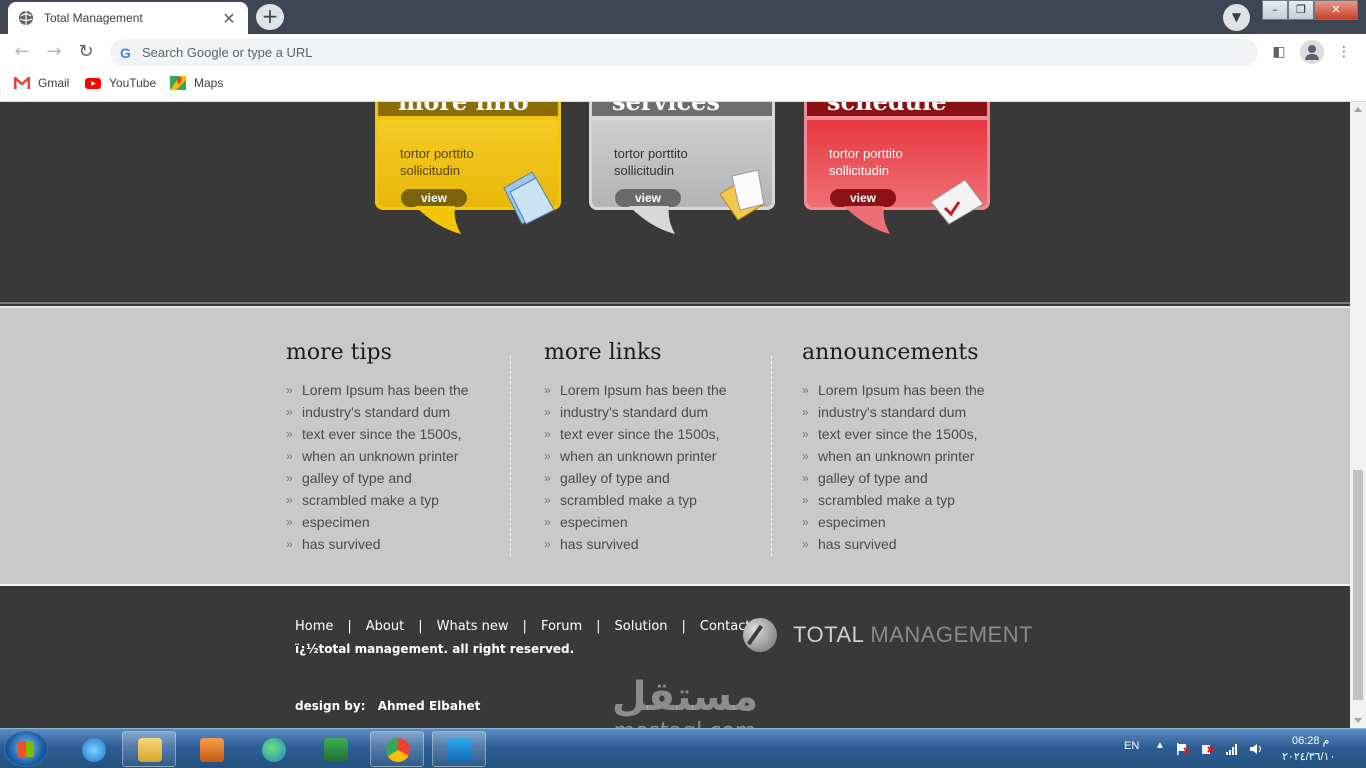  What do you see at coordinates (1310, 740) in the screenshot?
I see `clock-time: 06:28 م` at bounding box center [1310, 740].